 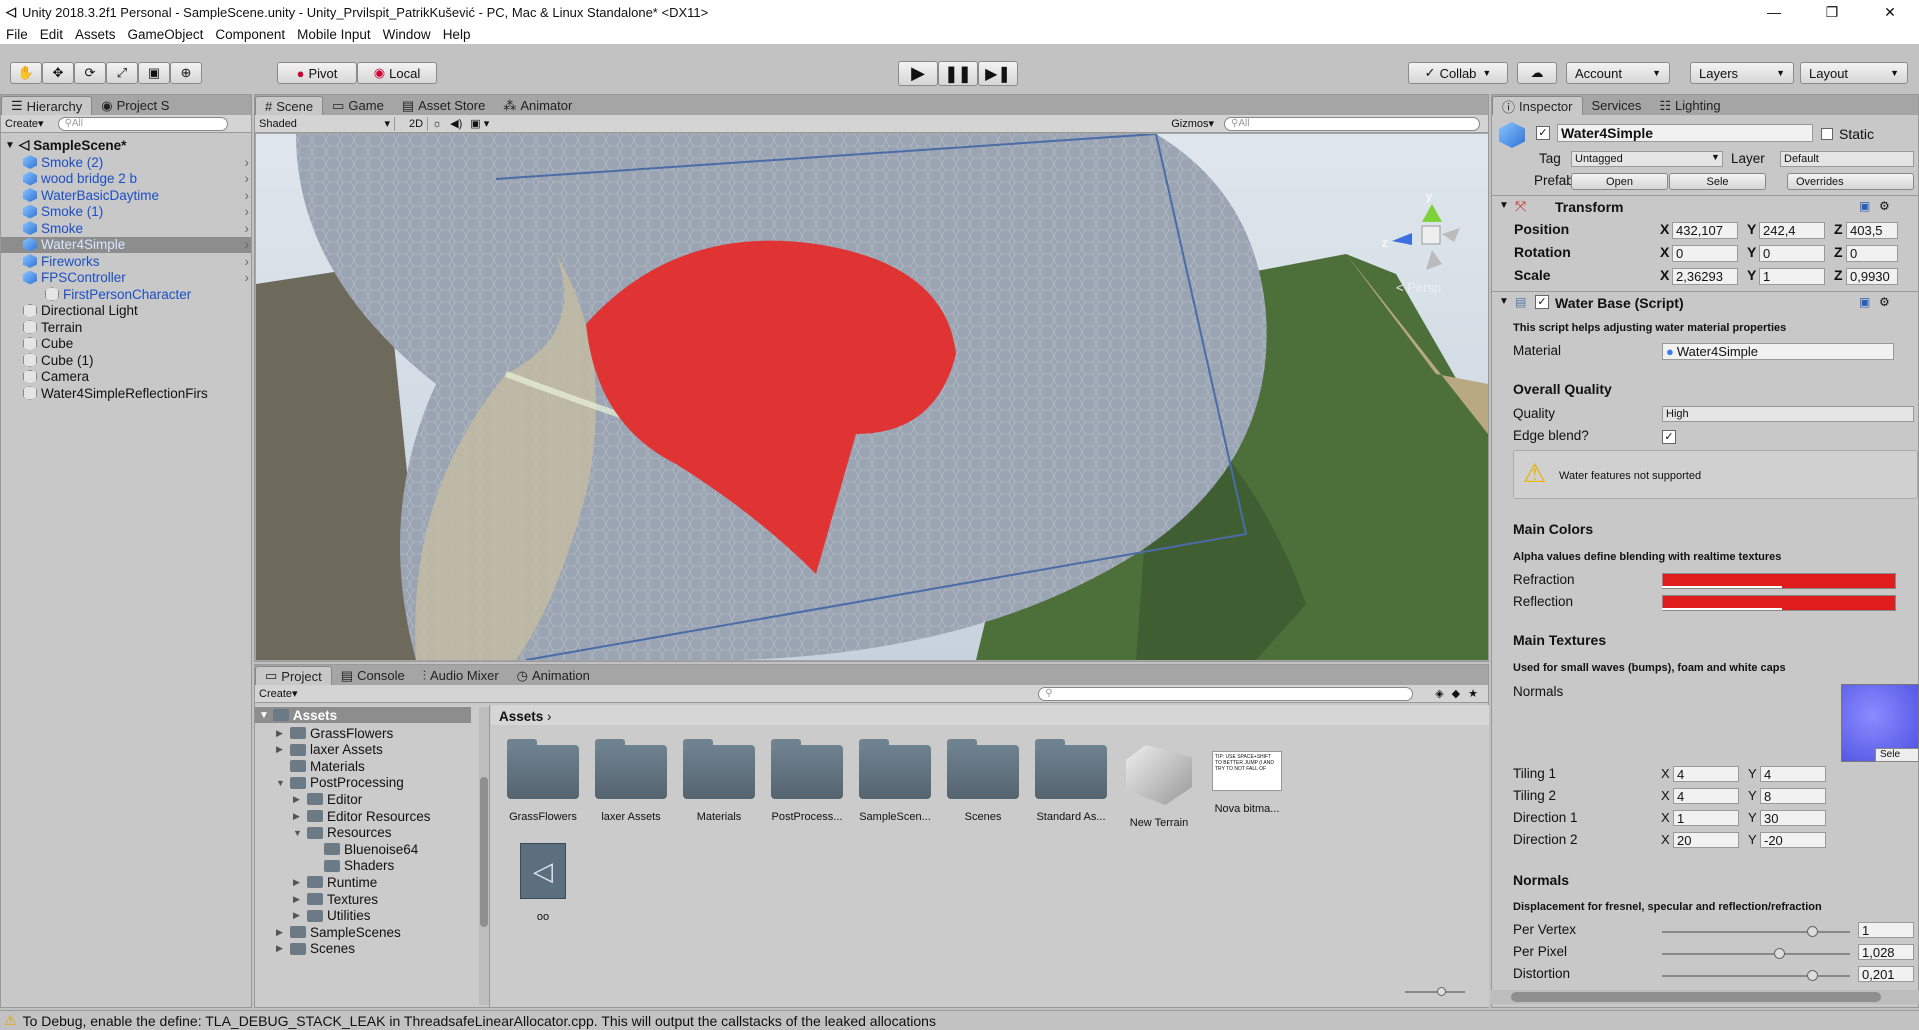 I want to click on tree-folder-item: ▶ Textures, so click(x=335, y=899).